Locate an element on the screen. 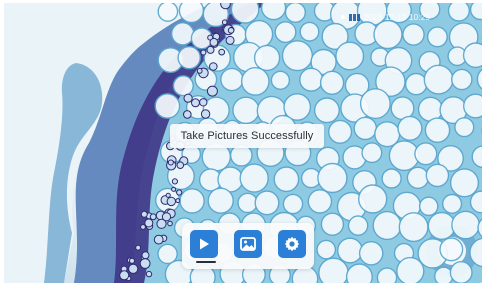  playback-button is located at coordinates (204, 244).